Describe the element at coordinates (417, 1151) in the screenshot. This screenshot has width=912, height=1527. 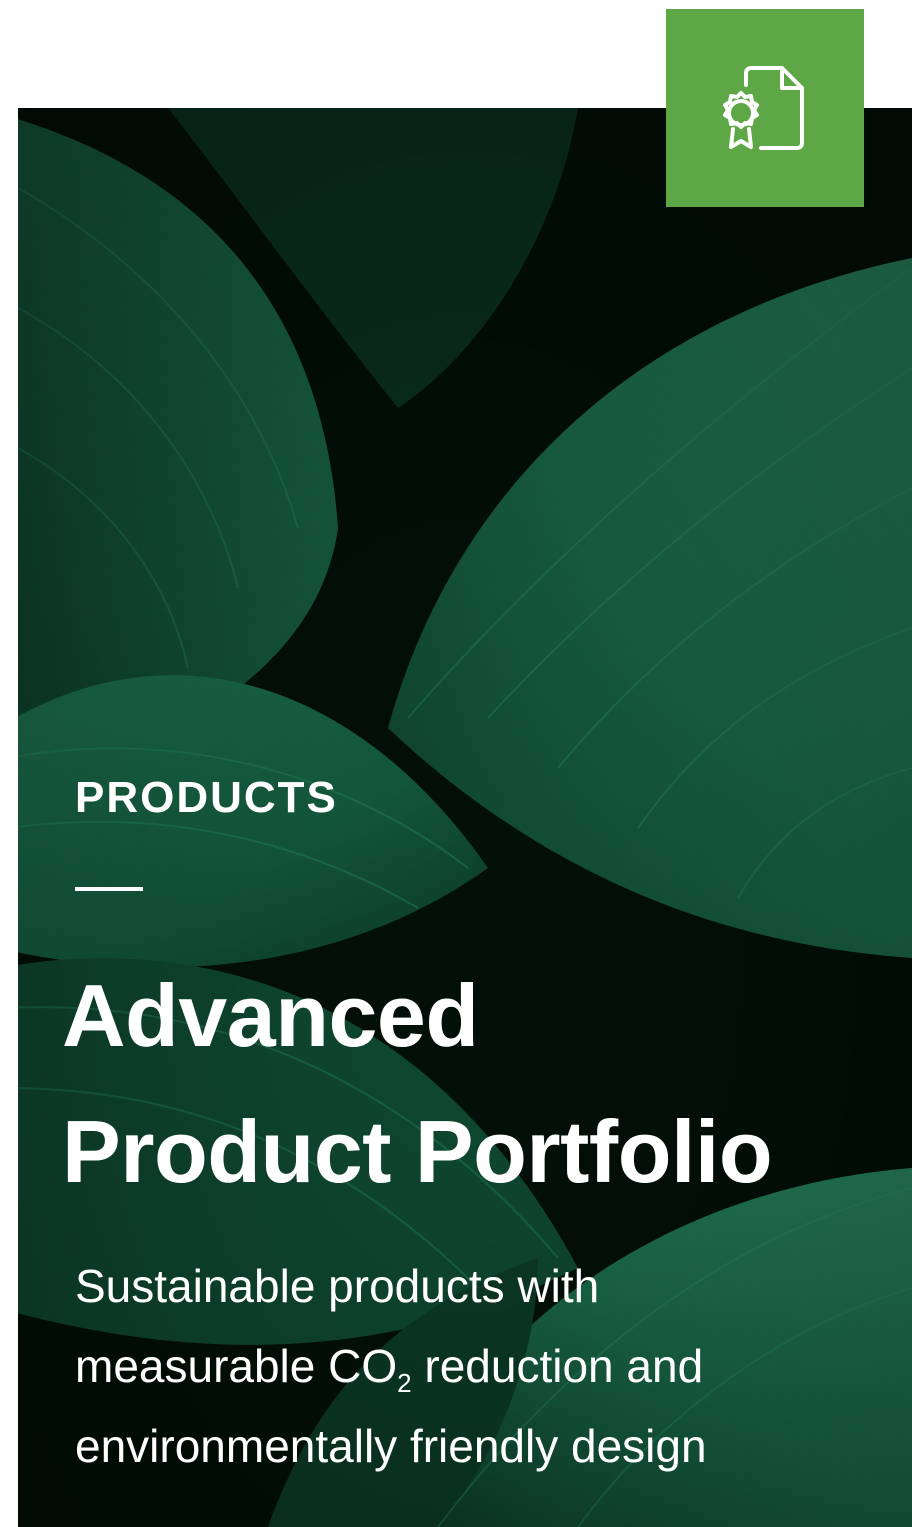
I see `hero-title-line-2: Product Portfolio` at that location.